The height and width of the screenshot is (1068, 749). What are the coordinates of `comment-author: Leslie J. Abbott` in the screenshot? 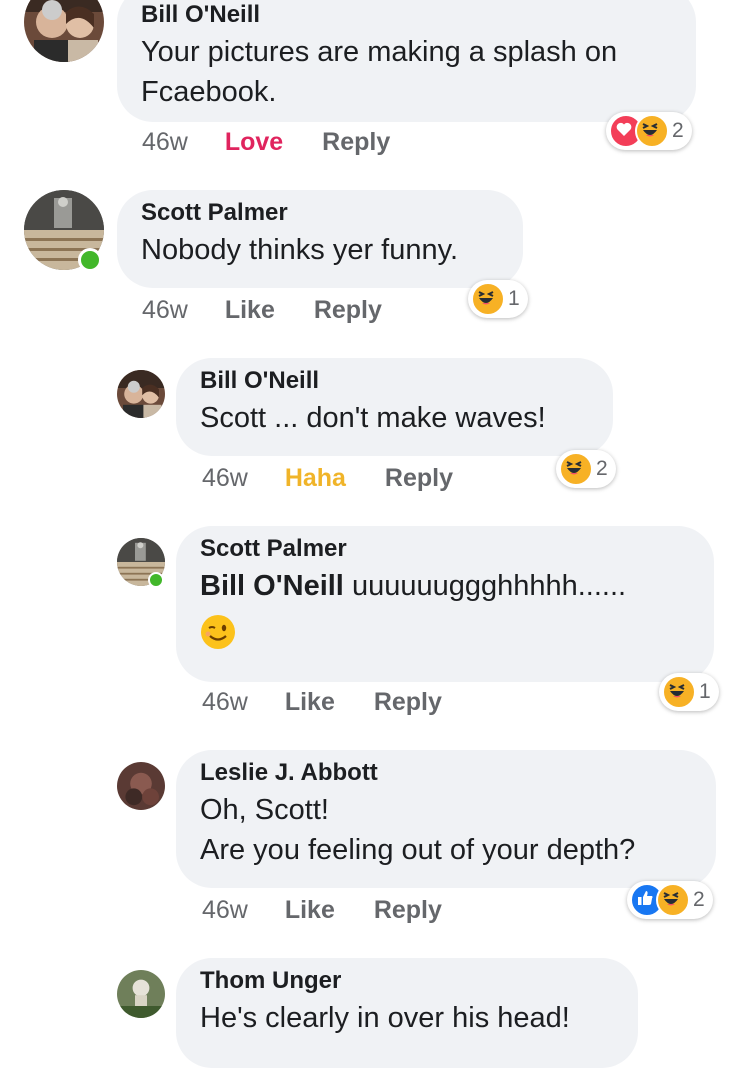 It's located at (446, 773).